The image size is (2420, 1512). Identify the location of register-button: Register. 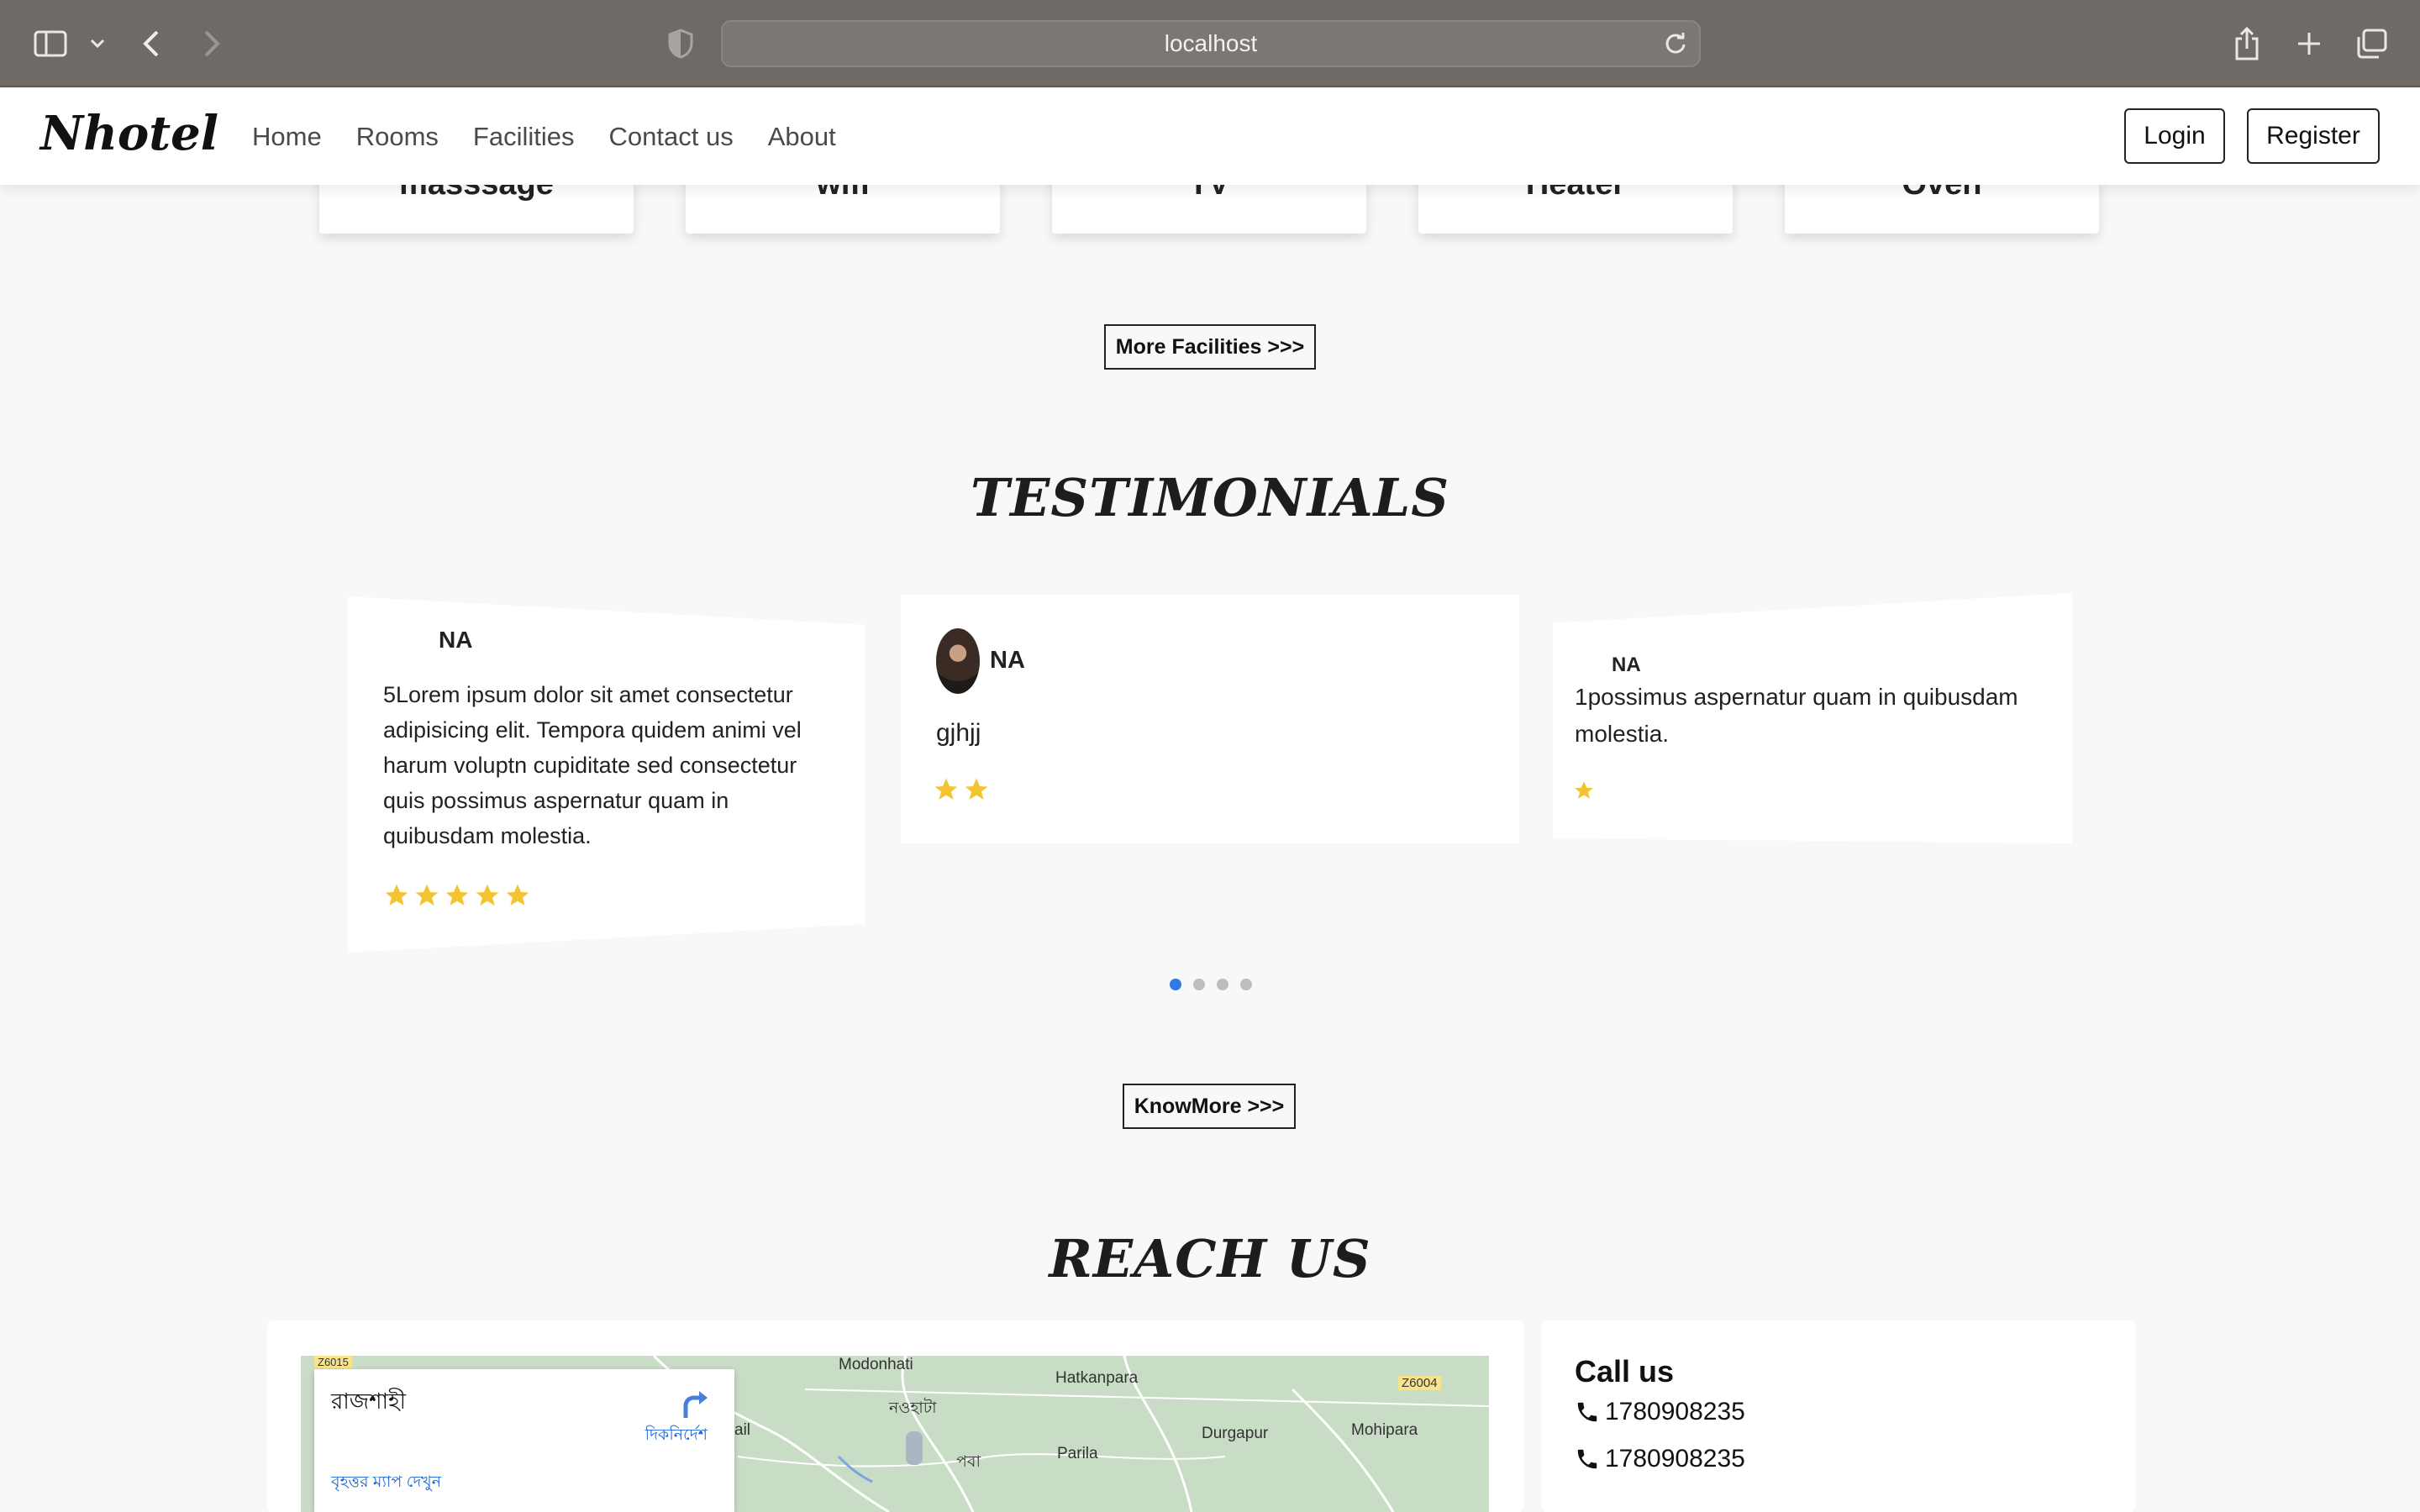
(2313, 136).